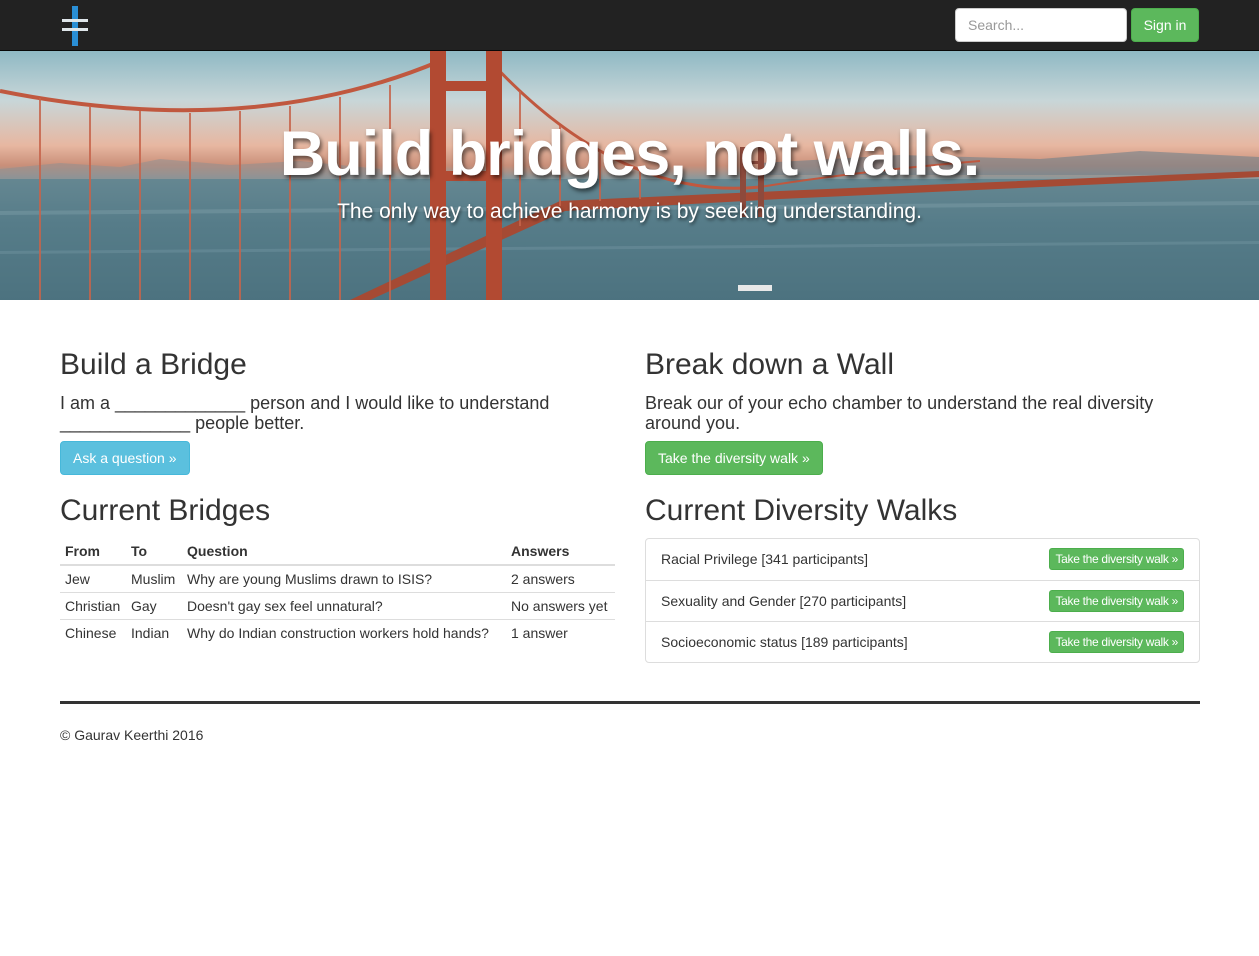 The image size is (1259, 956). What do you see at coordinates (1041, 25) in the screenshot?
I see `search-input` at bounding box center [1041, 25].